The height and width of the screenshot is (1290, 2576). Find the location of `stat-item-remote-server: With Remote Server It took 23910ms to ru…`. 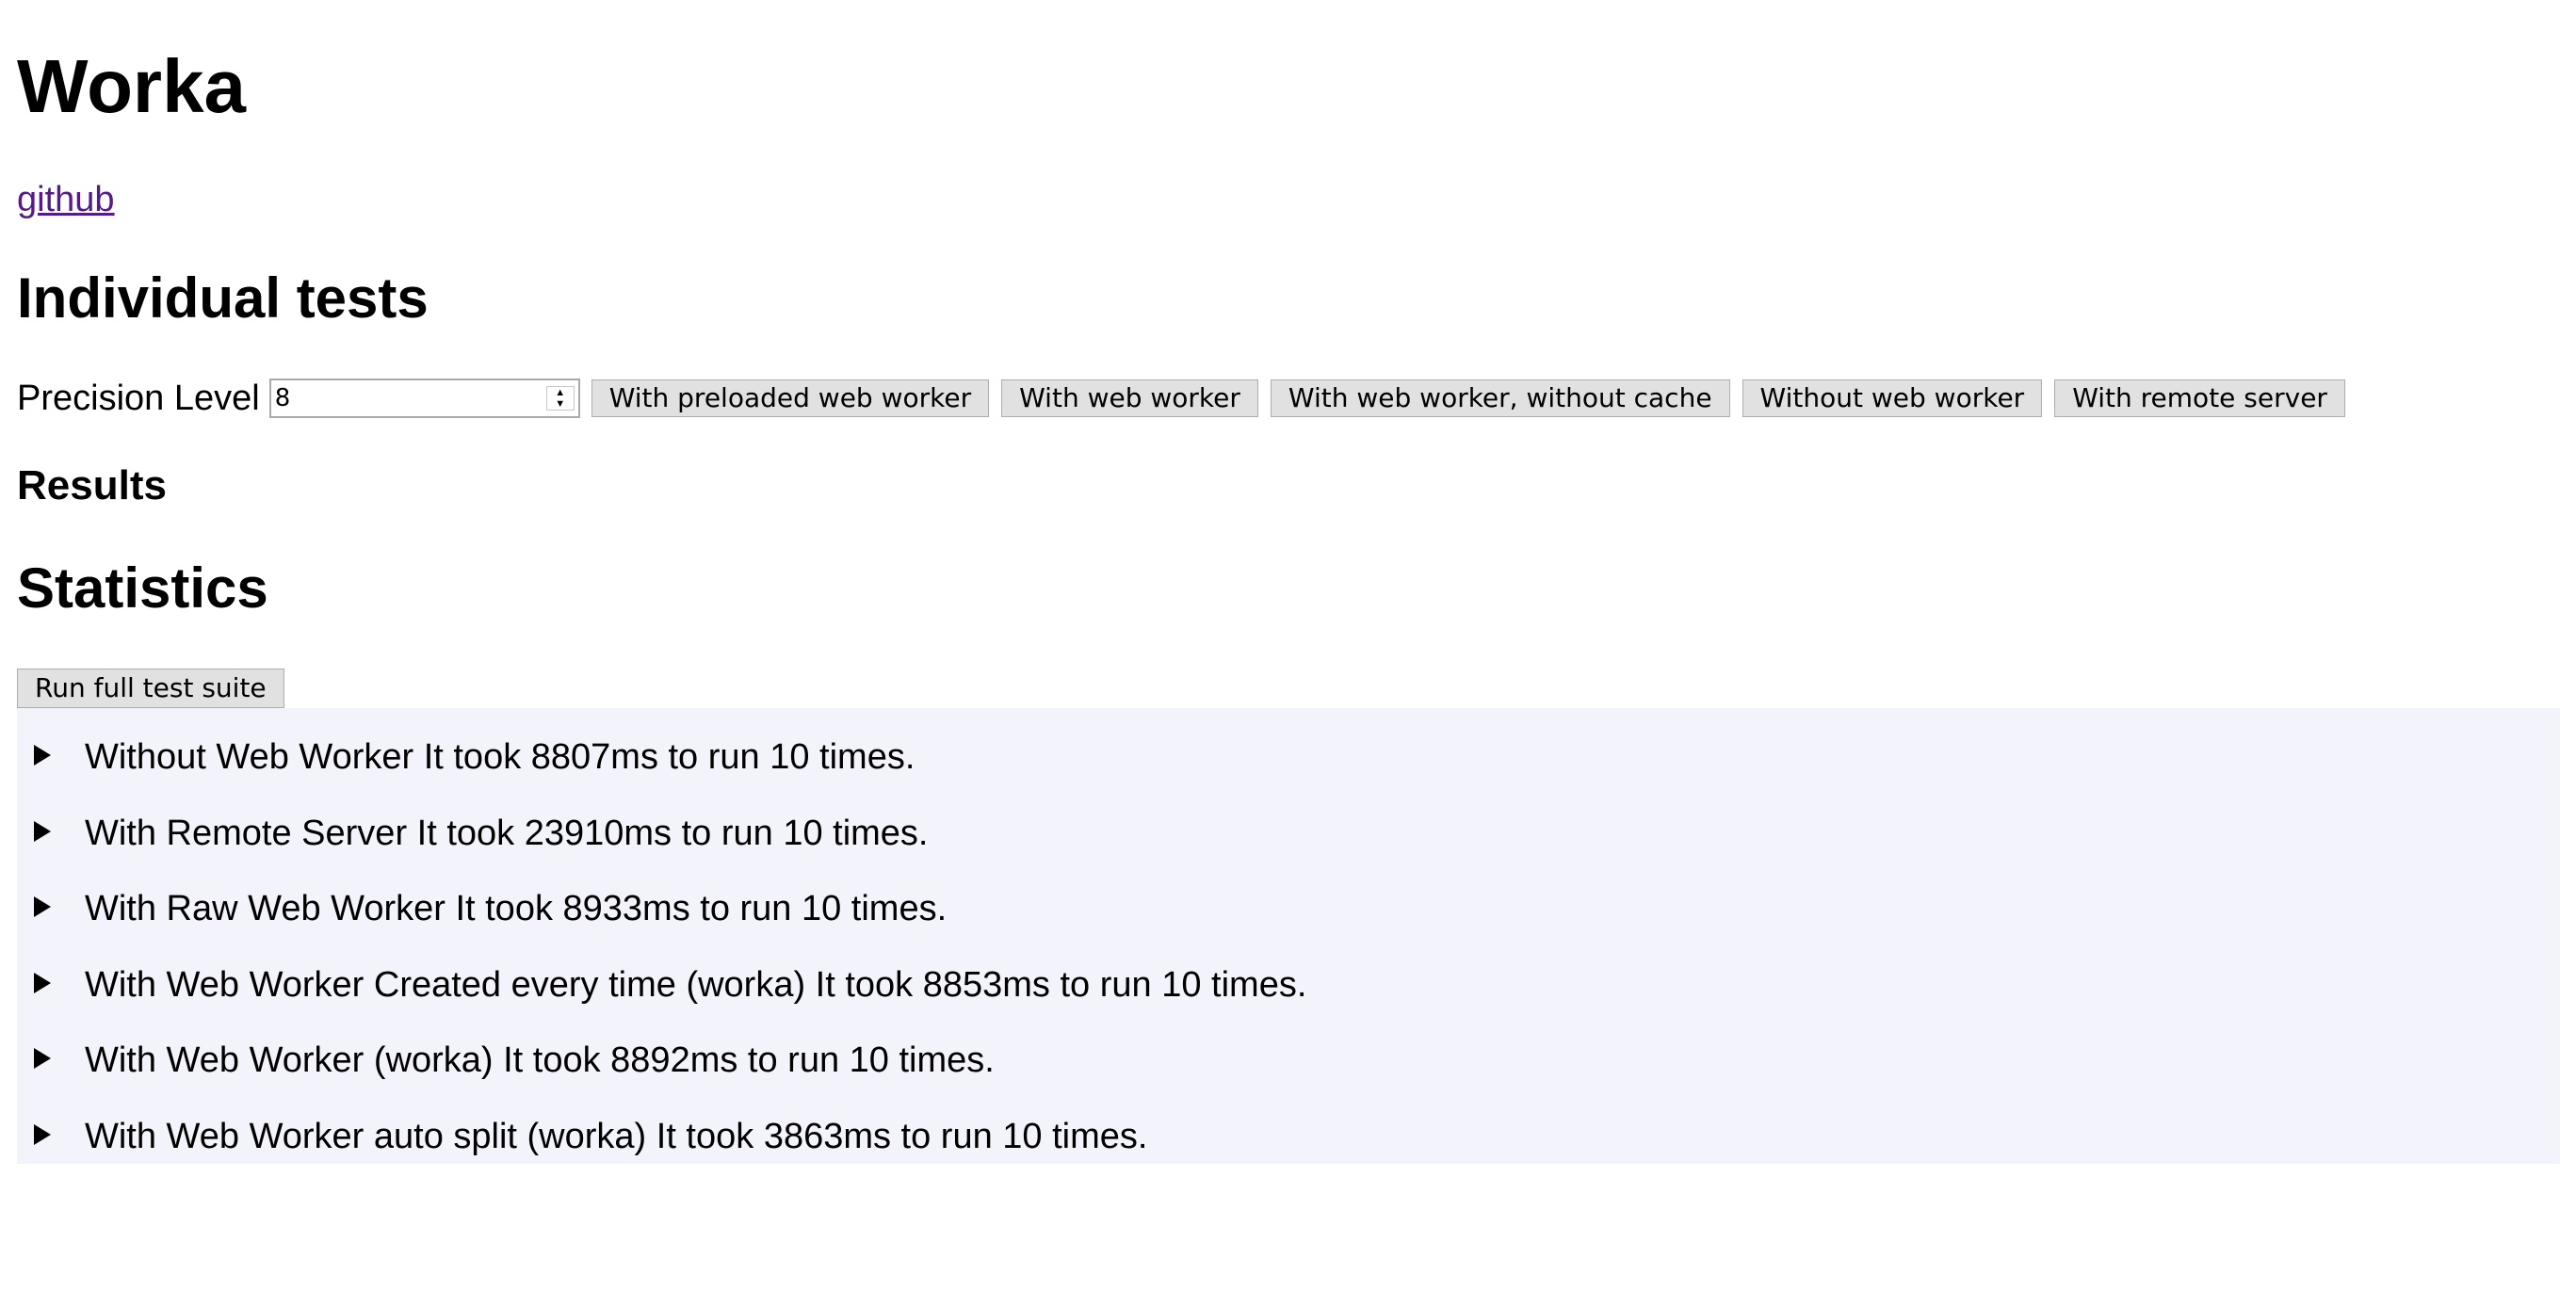

stat-item-remote-server: With Remote Server It took 23910ms to ru… is located at coordinates (1288, 834).